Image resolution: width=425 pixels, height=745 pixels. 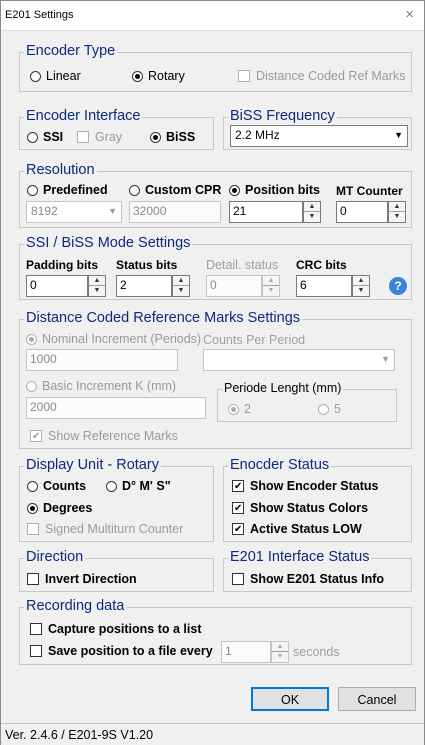 What do you see at coordinates (274, 190) in the screenshot?
I see `position-bits-radio: Position bits` at bounding box center [274, 190].